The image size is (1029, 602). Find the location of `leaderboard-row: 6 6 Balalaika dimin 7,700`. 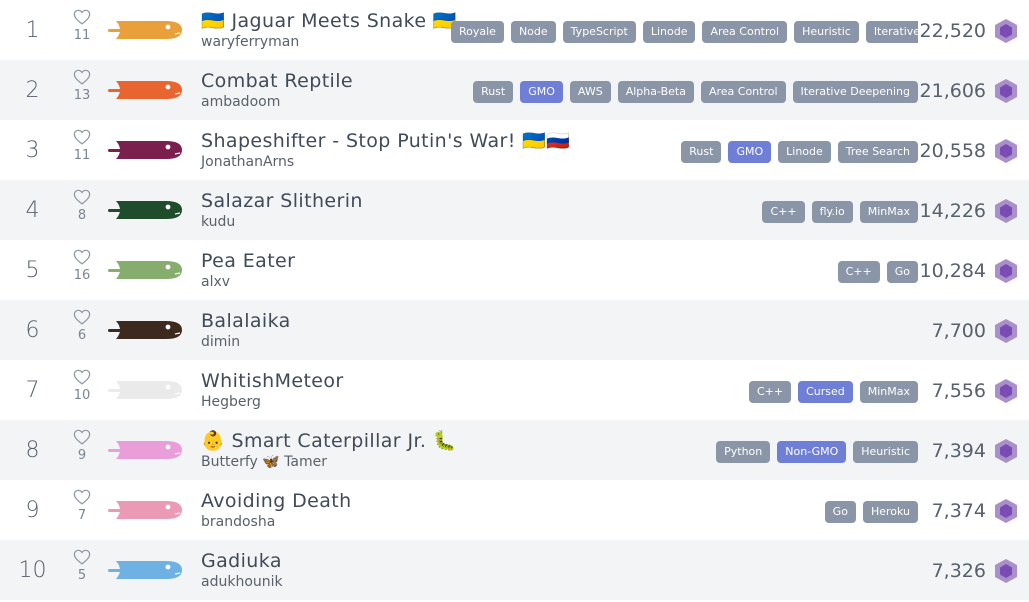

leaderboard-row: 6 6 Balalaika dimin 7,700 is located at coordinates (514, 330).